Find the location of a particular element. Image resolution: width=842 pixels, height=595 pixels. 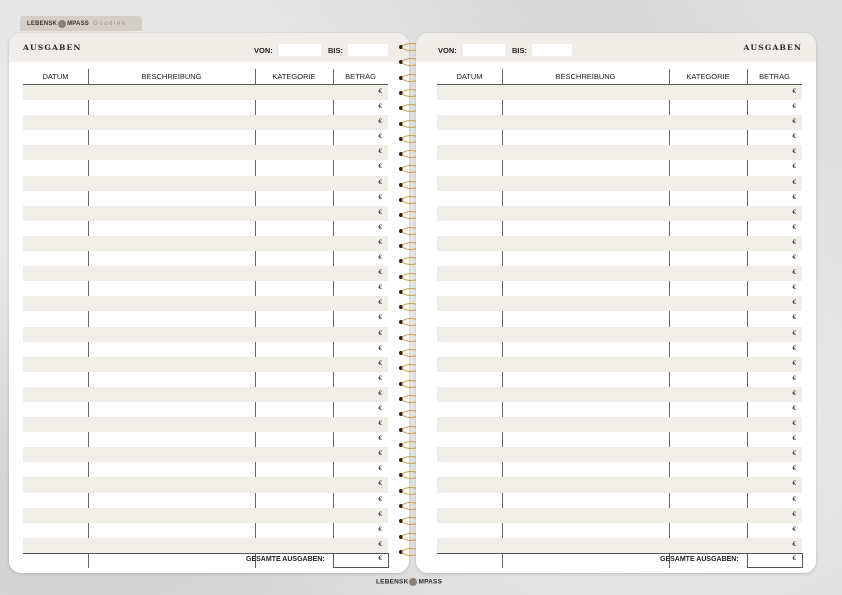

brand-name-part2: MPASS is located at coordinates (78, 23).